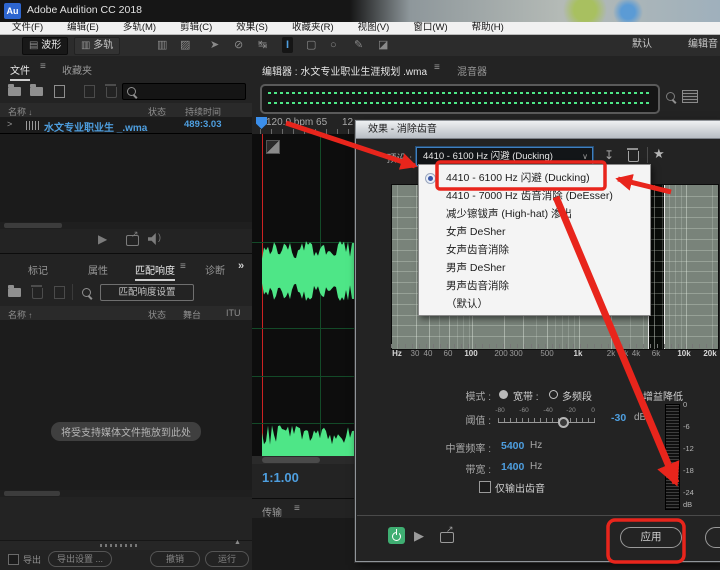 The image size is (720, 570). Describe the element at coordinates (252, 28) in the screenshot. I see `menu-effects: 效果(S)` at that location.